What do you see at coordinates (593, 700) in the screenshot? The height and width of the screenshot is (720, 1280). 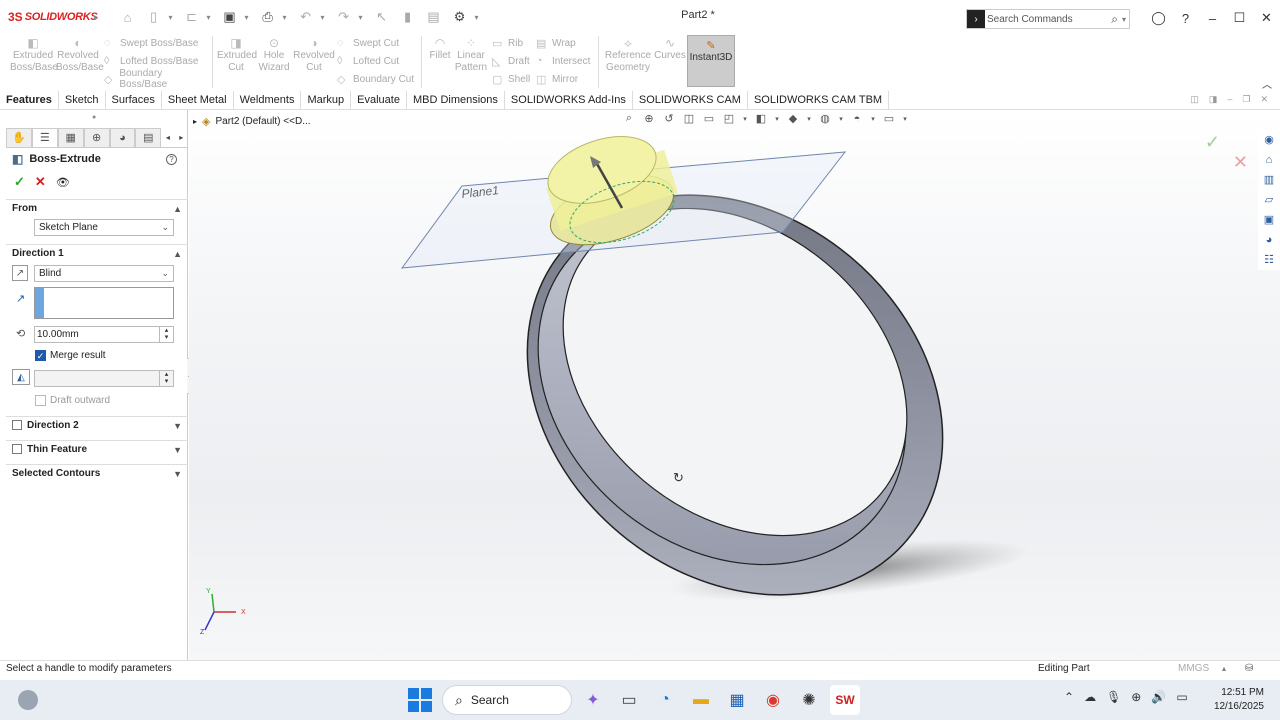 I see `copilot-app-icon: ✦` at bounding box center [593, 700].